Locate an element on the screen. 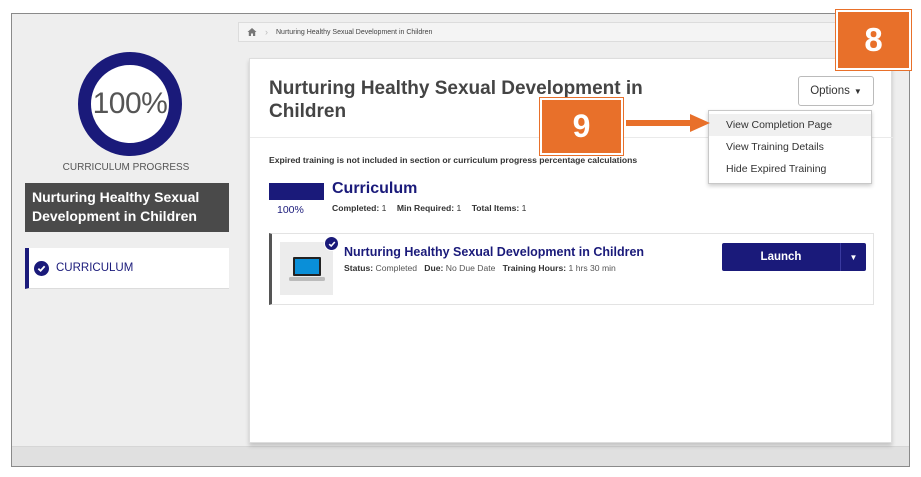 This screenshot has height=477, width=921. curriculum-progress-ring: 100% is located at coordinates (130, 104).